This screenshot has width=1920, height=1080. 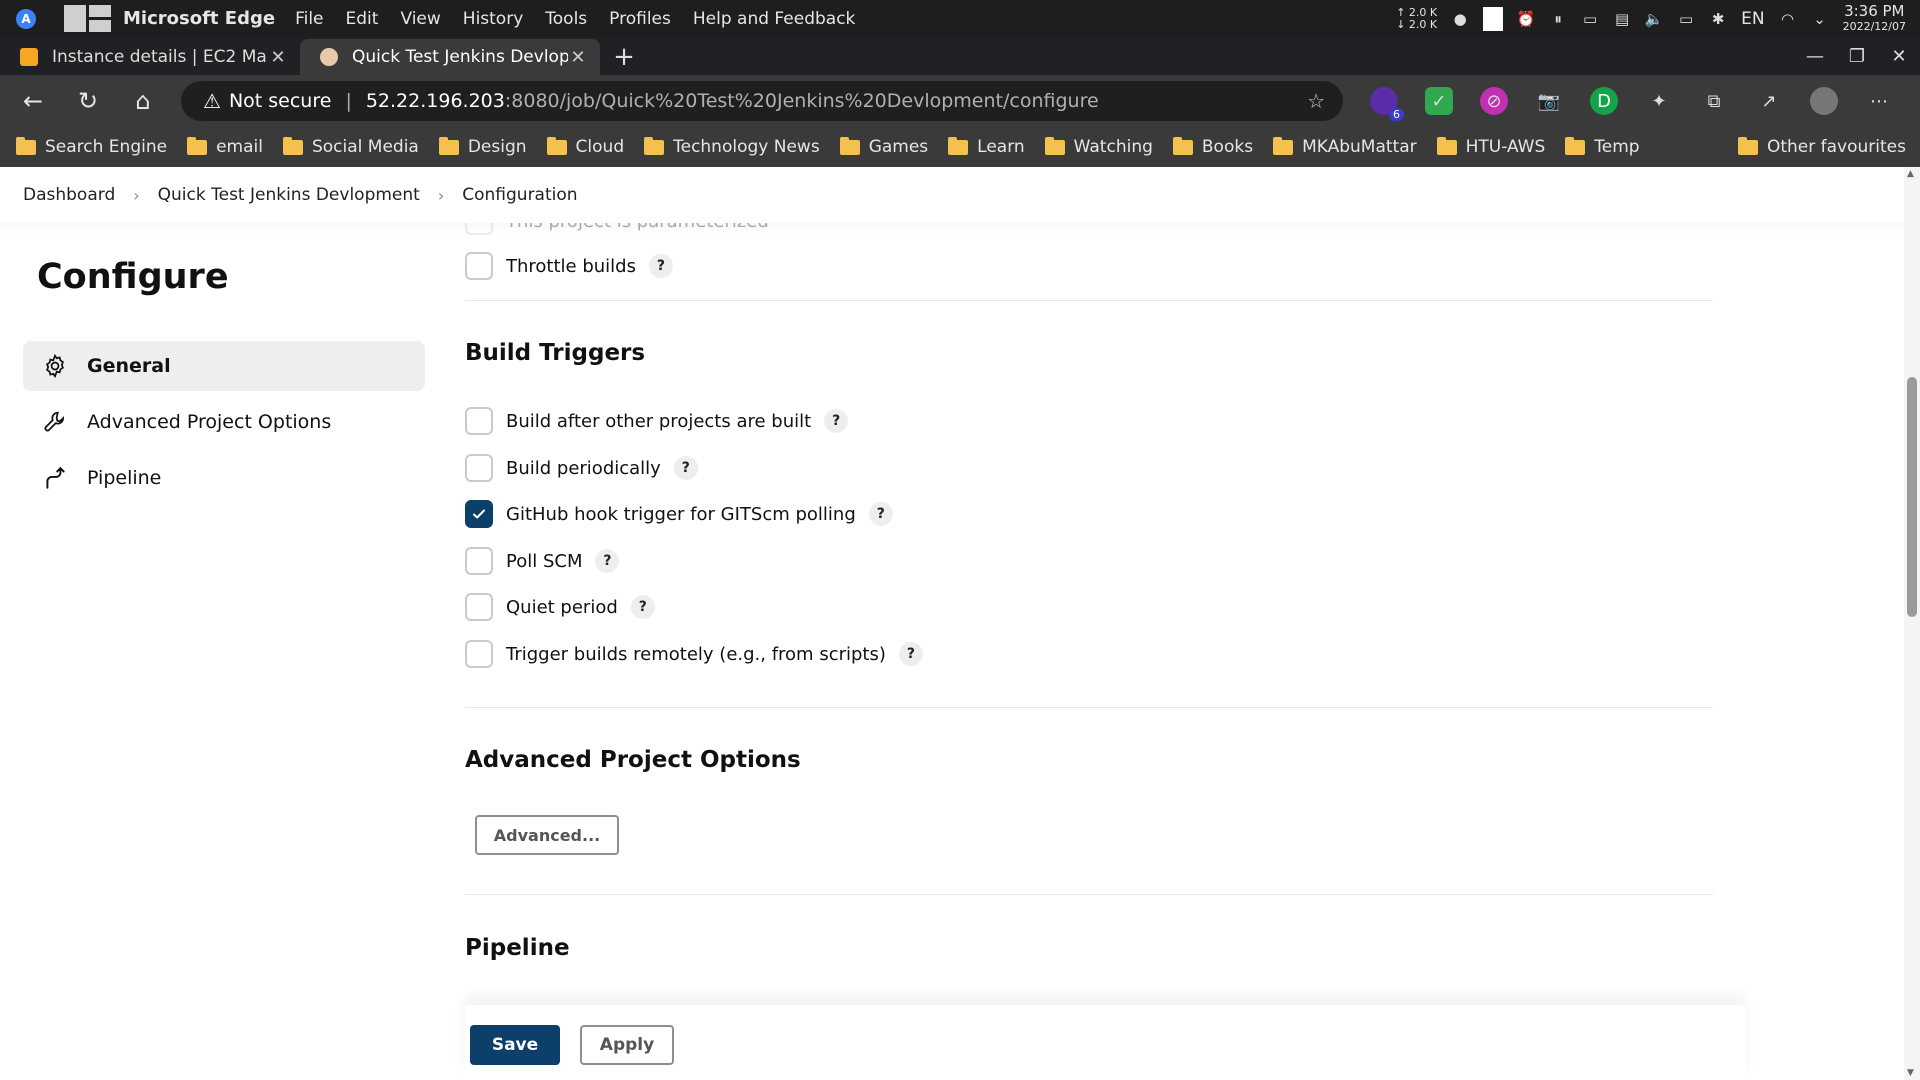 I want to click on trigger-github-hook: GitHub hook trigger for GITScm polling ?, so click(x=679, y=514).